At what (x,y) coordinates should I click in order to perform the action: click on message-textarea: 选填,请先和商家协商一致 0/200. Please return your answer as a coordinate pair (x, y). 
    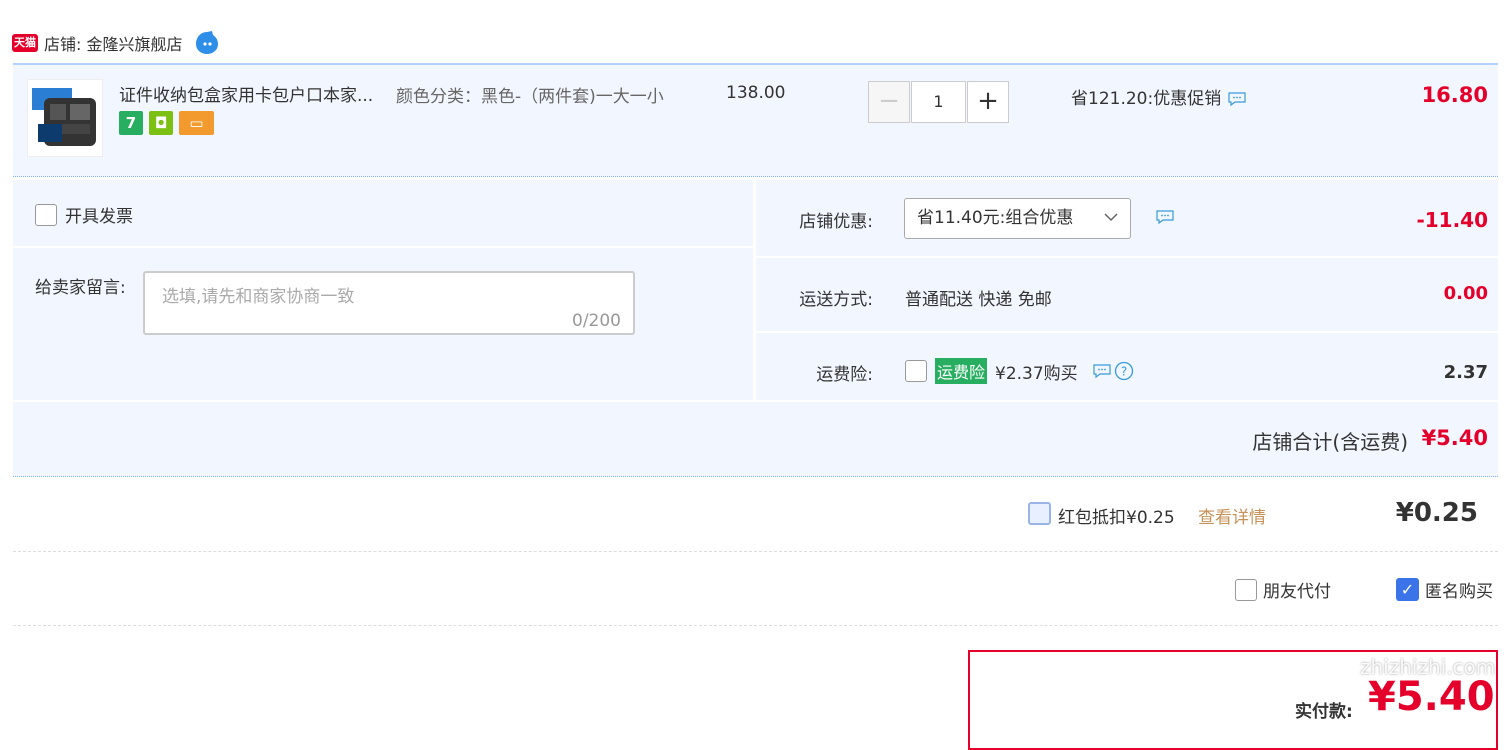
    Looking at the image, I should click on (389, 303).